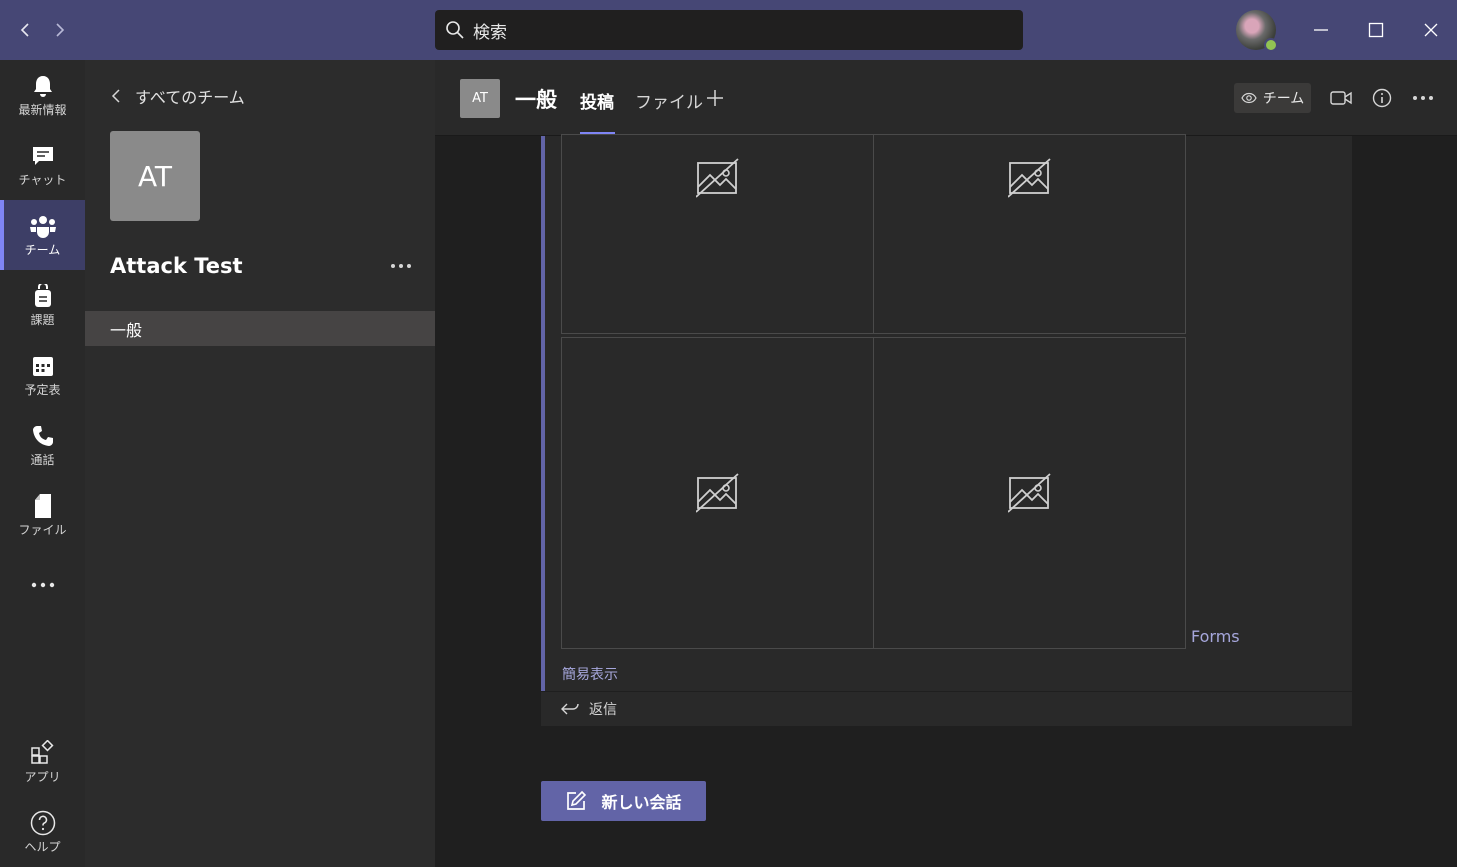 The height and width of the screenshot is (867, 1457). What do you see at coordinates (176, 266) in the screenshot?
I see `team-name: Attack Test` at bounding box center [176, 266].